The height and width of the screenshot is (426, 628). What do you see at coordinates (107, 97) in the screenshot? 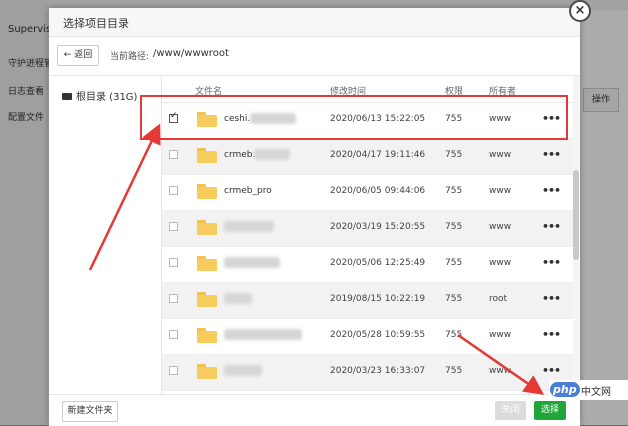
I see `tree-root-label: 根目录 (31G)` at bounding box center [107, 97].